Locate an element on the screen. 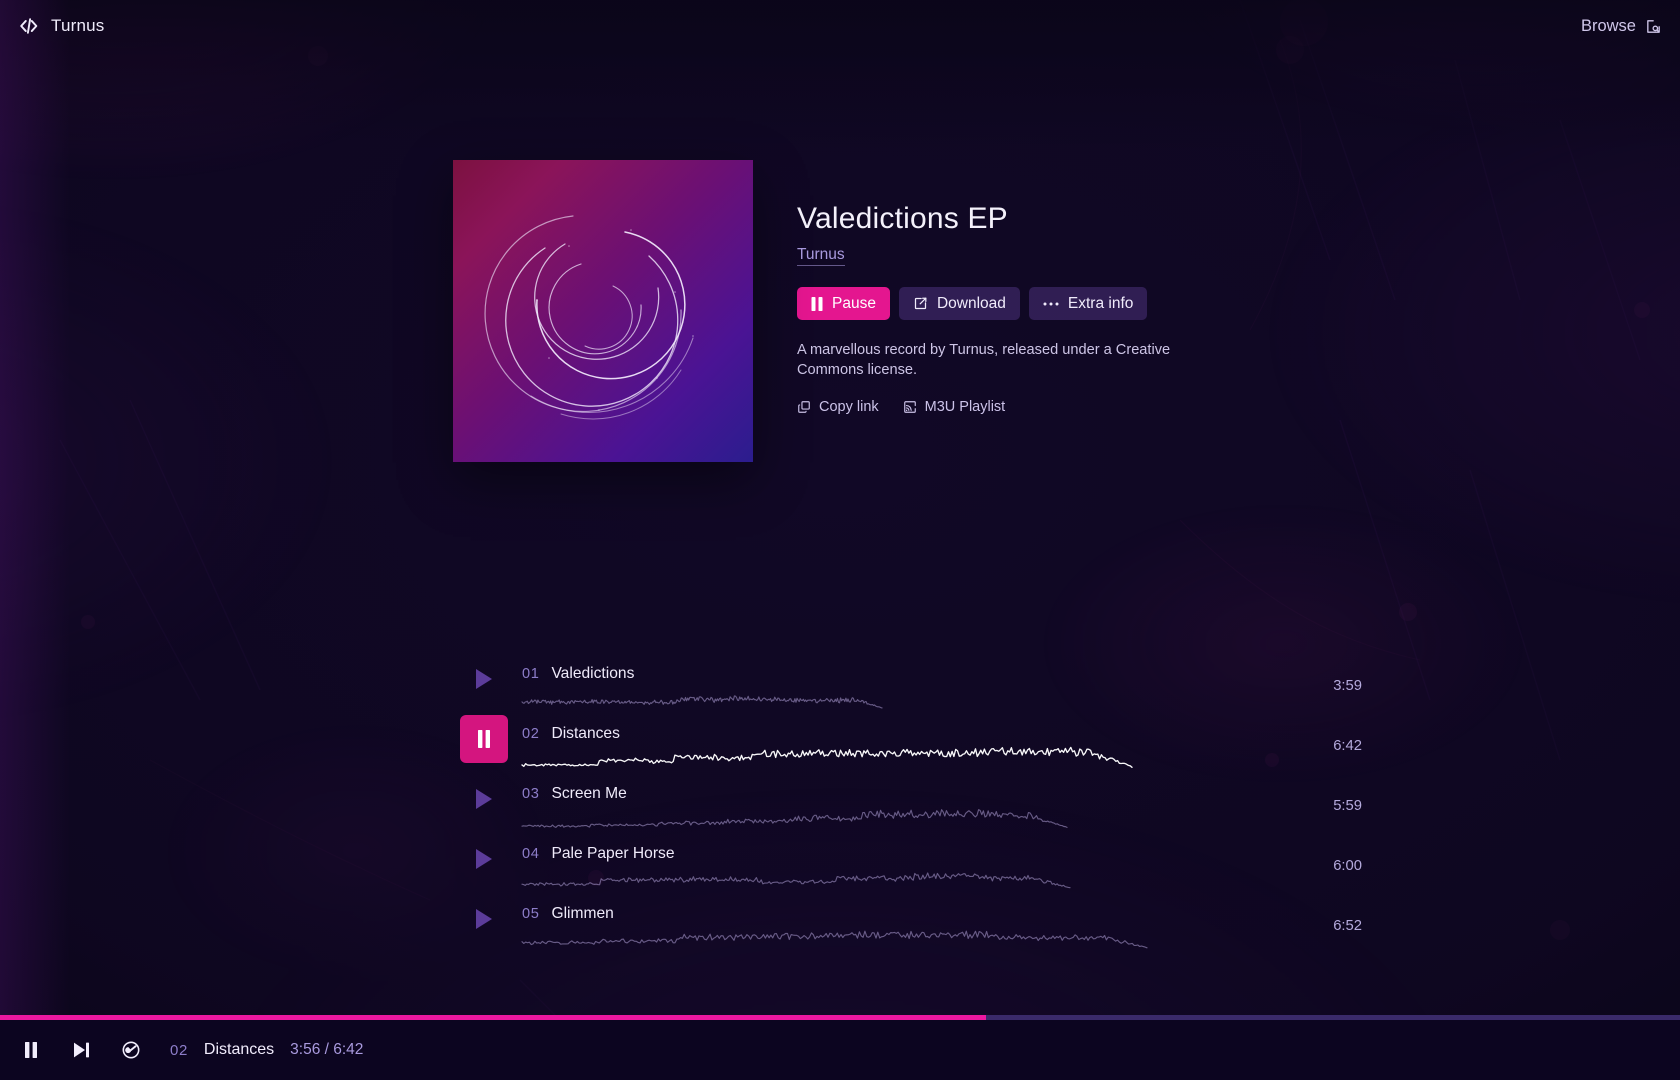 This screenshot has width=1680, height=1080. player-next-button is located at coordinates (81, 1050).